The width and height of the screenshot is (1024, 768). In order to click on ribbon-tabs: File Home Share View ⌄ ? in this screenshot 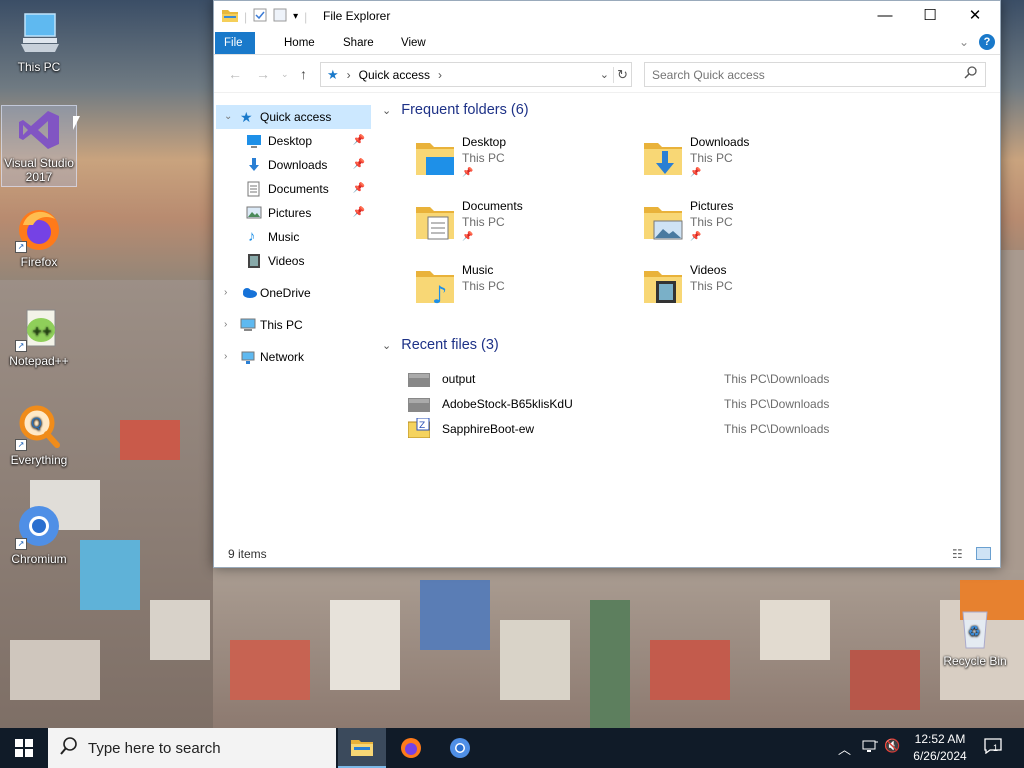, I will do `click(607, 43)`.